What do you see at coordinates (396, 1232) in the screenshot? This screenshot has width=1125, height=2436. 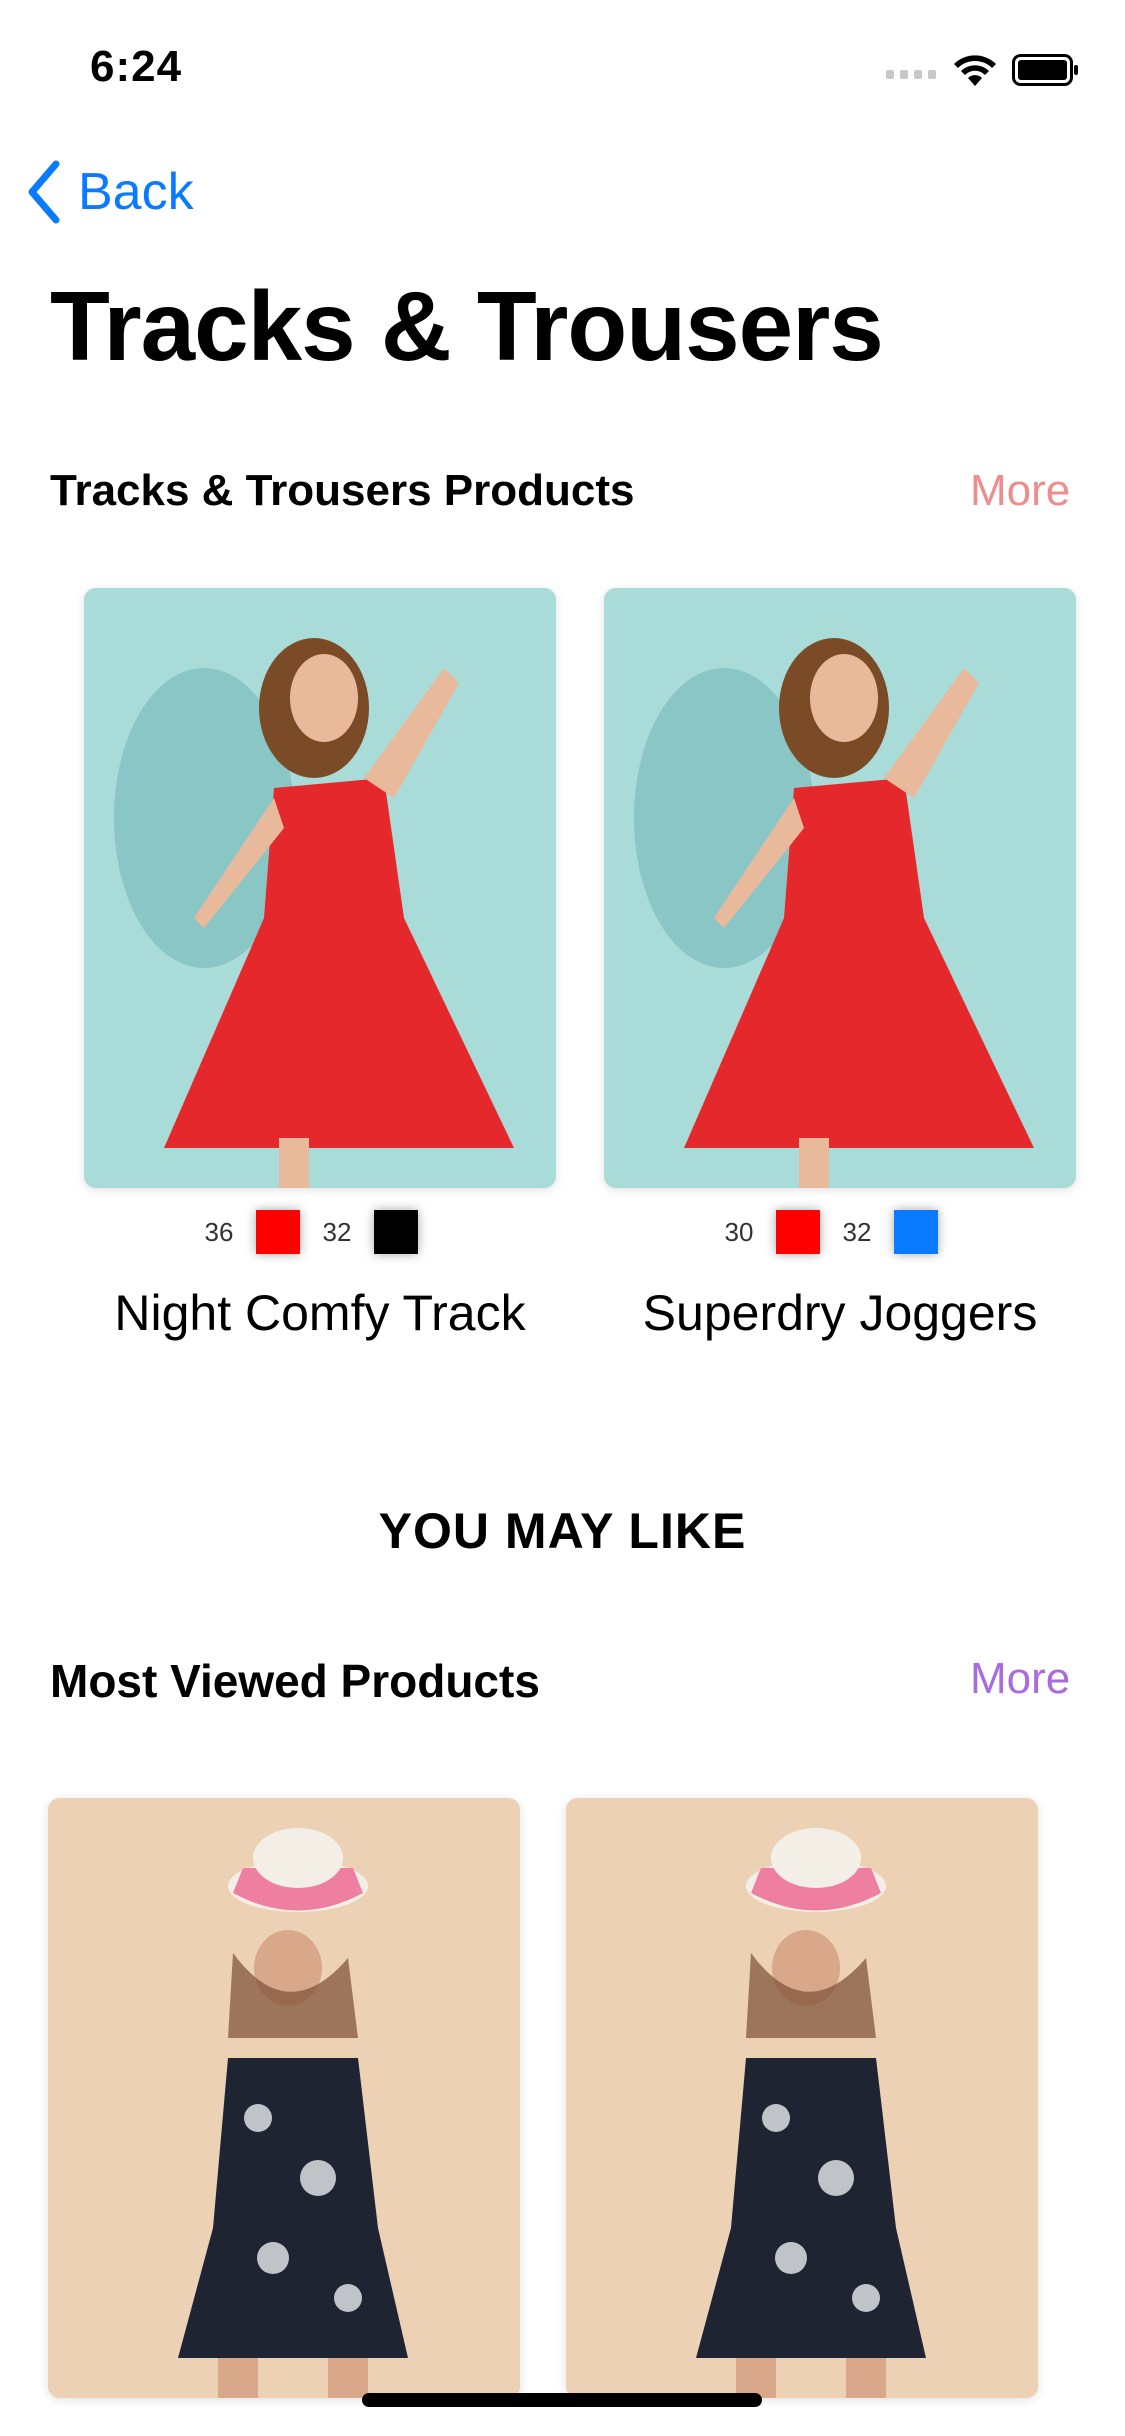 I see `color-swatch-black` at bounding box center [396, 1232].